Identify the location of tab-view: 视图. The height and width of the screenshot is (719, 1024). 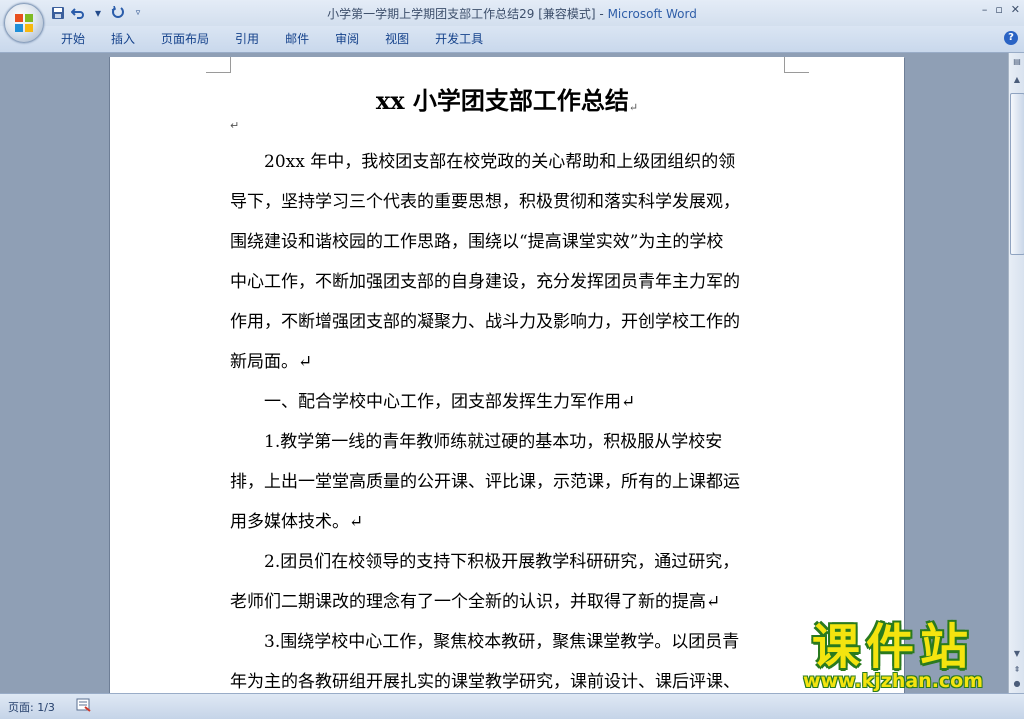
(397, 39).